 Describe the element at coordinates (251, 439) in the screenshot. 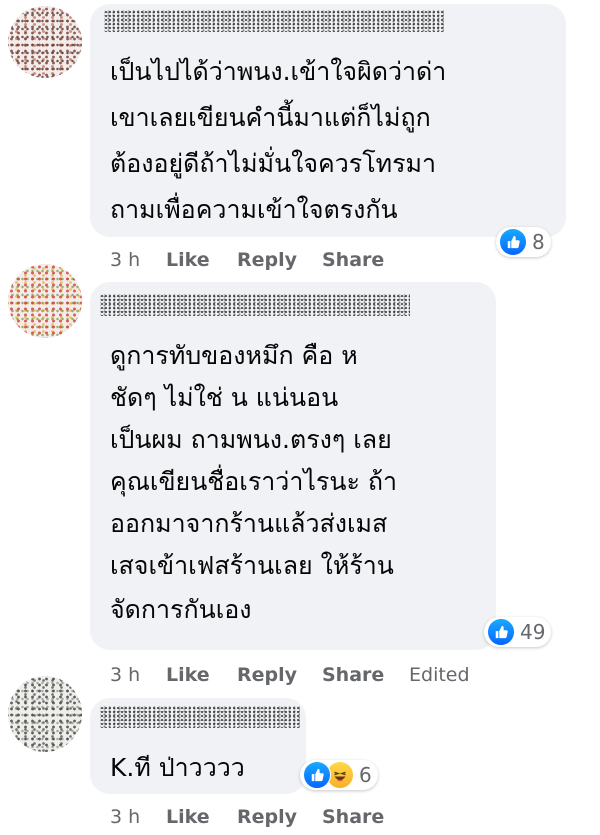

I see `comment-text-line: เป็นผม ถามพนง.ตรงๆ เลย` at that location.